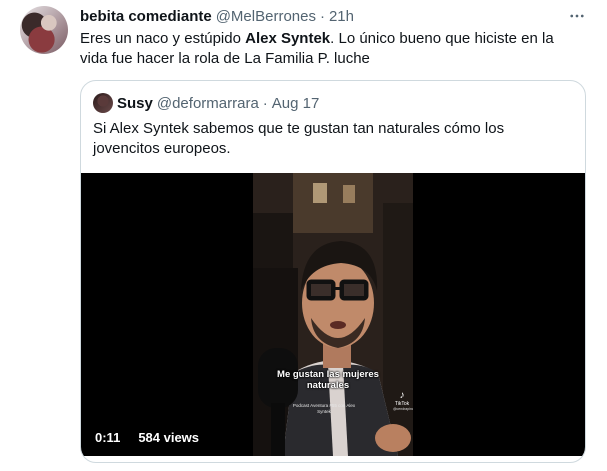  Describe the element at coordinates (169, 437) in the screenshot. I see `video-views: 584 views` at that location.